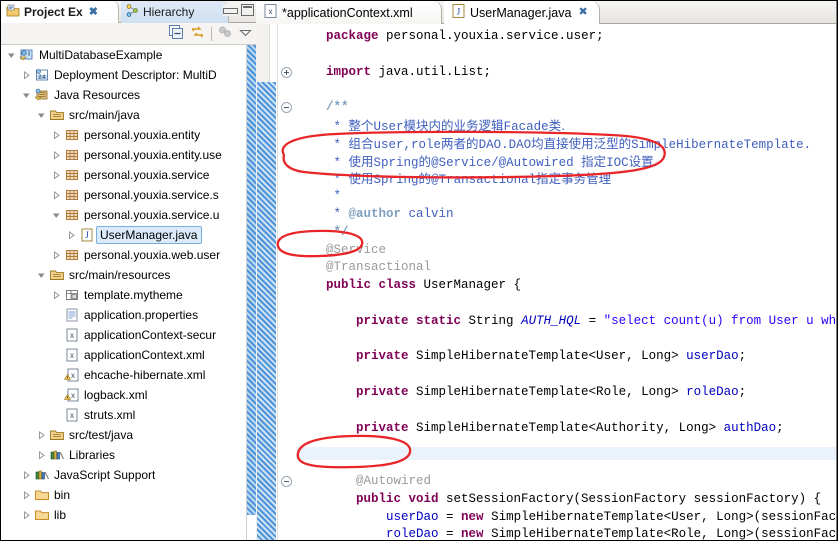  I want to click on tree-item: personal.youxia.entity.use, so click(123, 155).